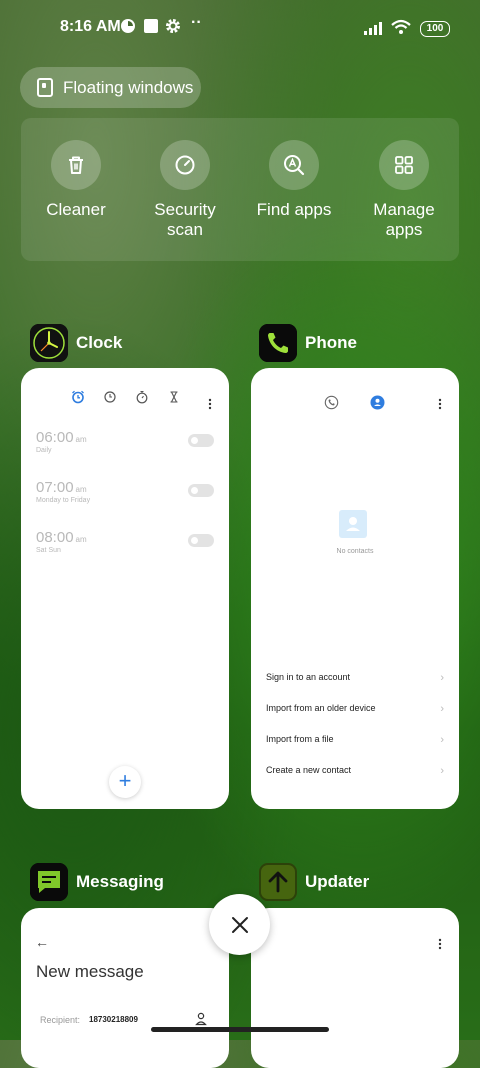  Describe the element at coordinates (331, 342) in the screenshot. I see `phone-app-name: Phone` at that location.